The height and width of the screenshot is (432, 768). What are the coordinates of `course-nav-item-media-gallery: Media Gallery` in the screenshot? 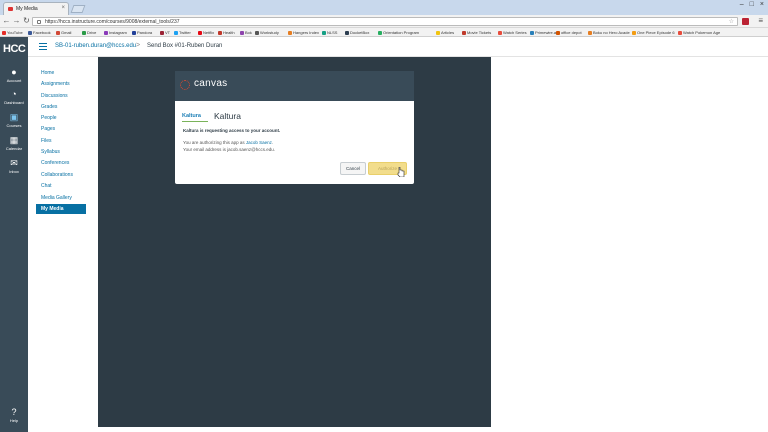 It's located at (62, 198).